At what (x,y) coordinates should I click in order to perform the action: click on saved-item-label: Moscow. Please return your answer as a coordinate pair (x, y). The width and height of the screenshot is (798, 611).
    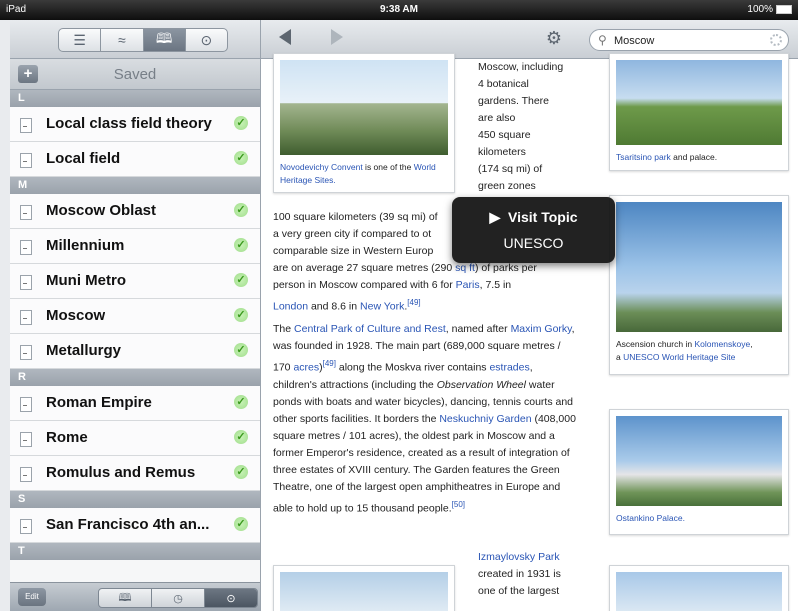
    Looking at the image, I should click on (76, 315).